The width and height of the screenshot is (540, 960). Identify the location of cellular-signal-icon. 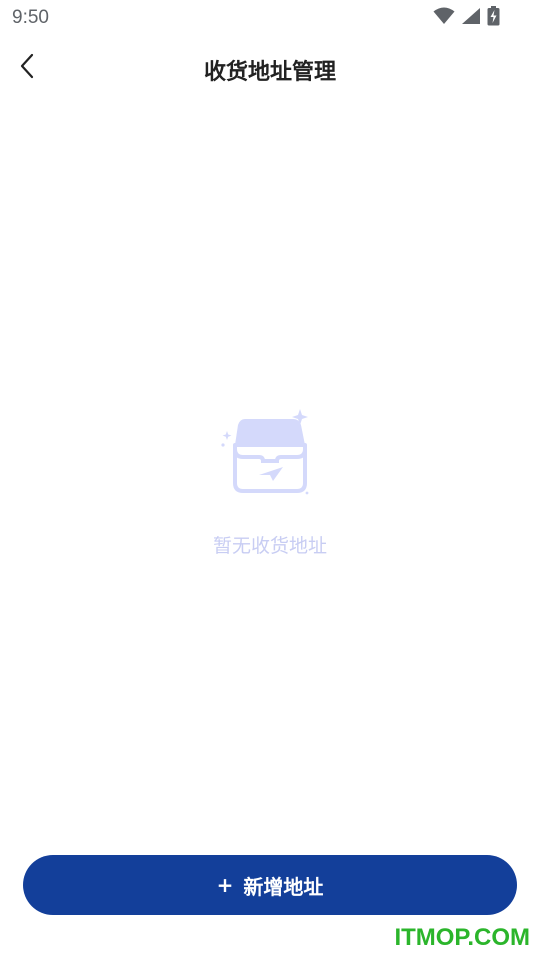
(471, 18).